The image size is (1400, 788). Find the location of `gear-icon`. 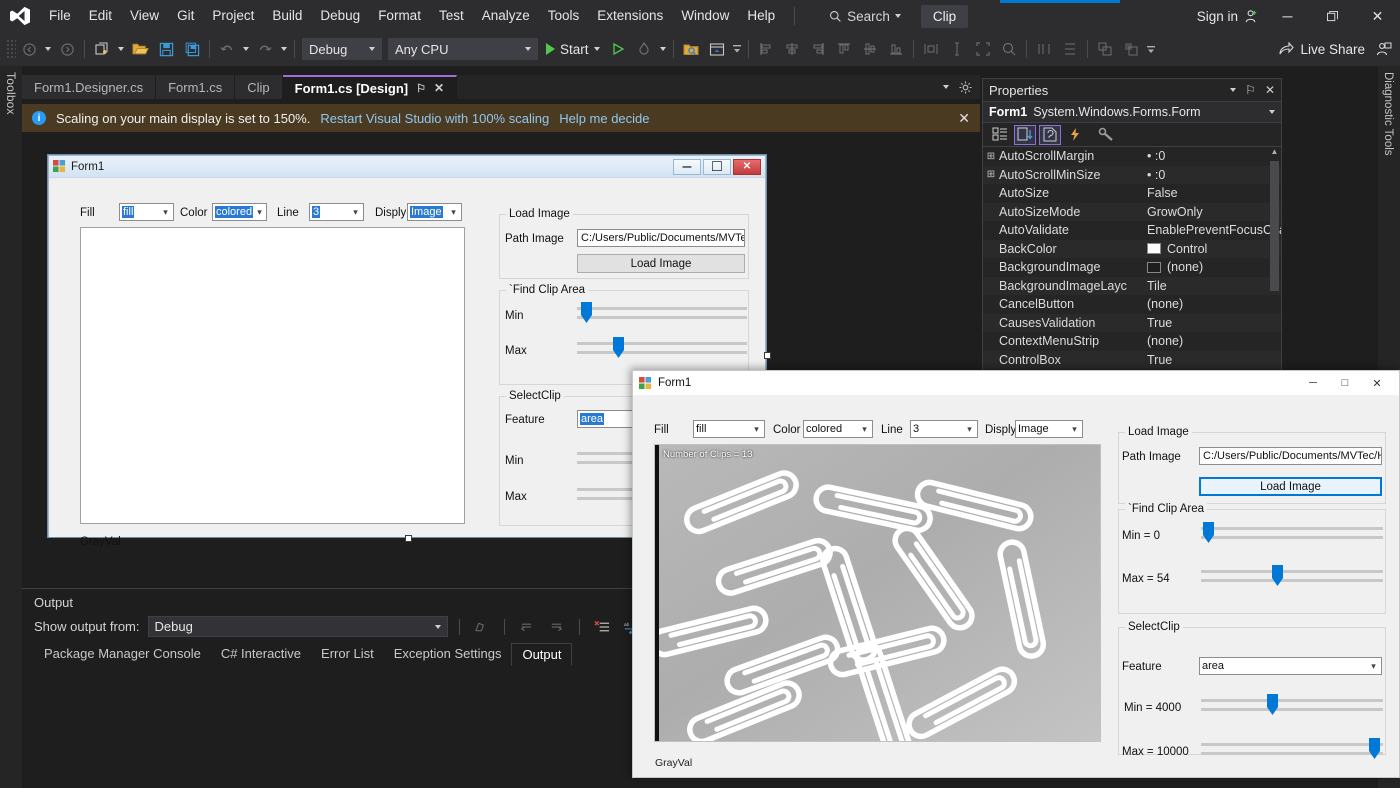

gear-icon is located at coordinates (965, 87).